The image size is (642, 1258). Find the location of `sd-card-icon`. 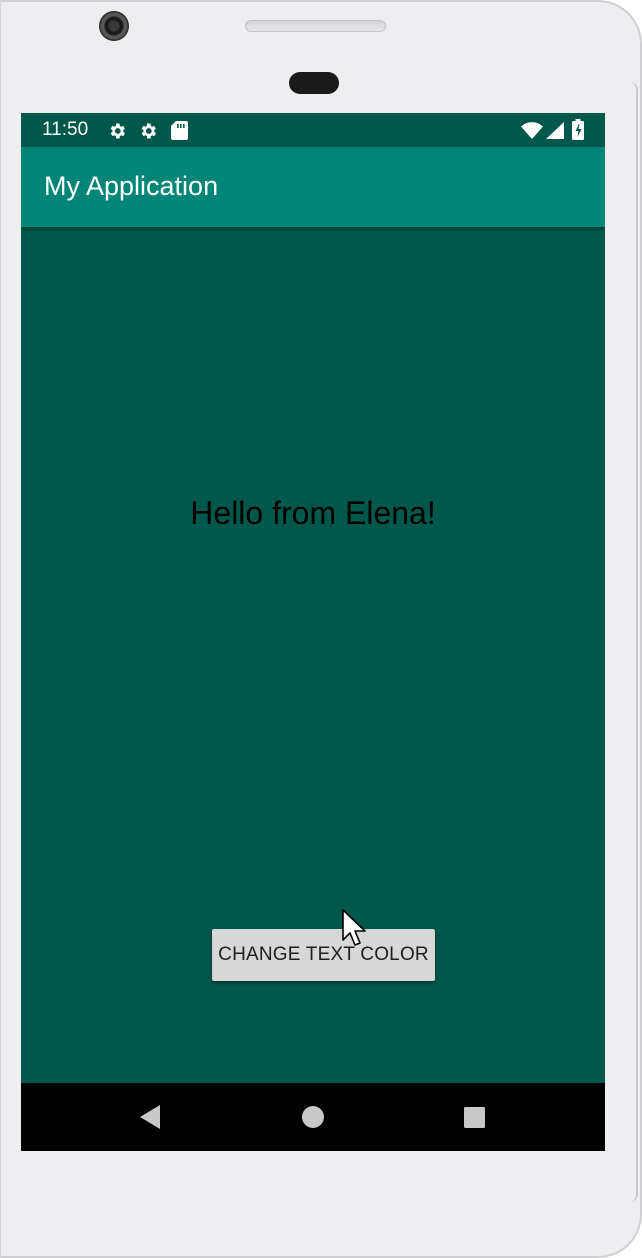

sd-card-icon is located at coordinates (179, 130).